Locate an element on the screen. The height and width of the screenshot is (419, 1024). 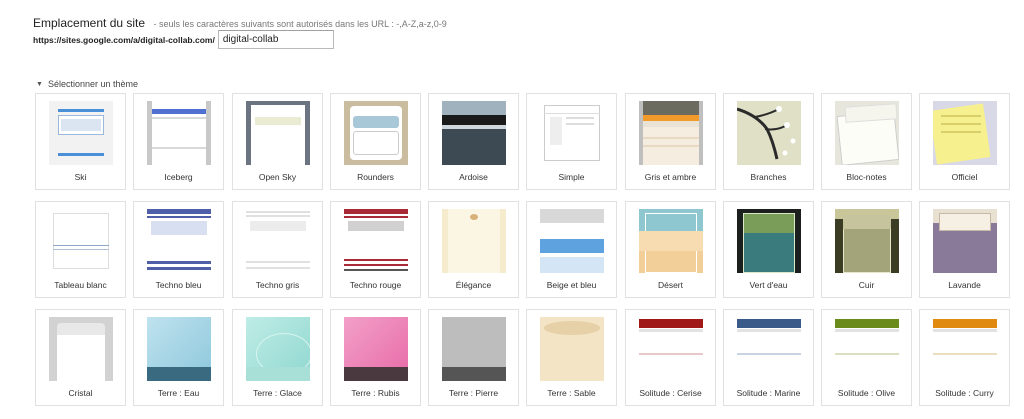
theme-tile-gris-et-ambre: Gris et ambre is located at coordinates (670, 141).